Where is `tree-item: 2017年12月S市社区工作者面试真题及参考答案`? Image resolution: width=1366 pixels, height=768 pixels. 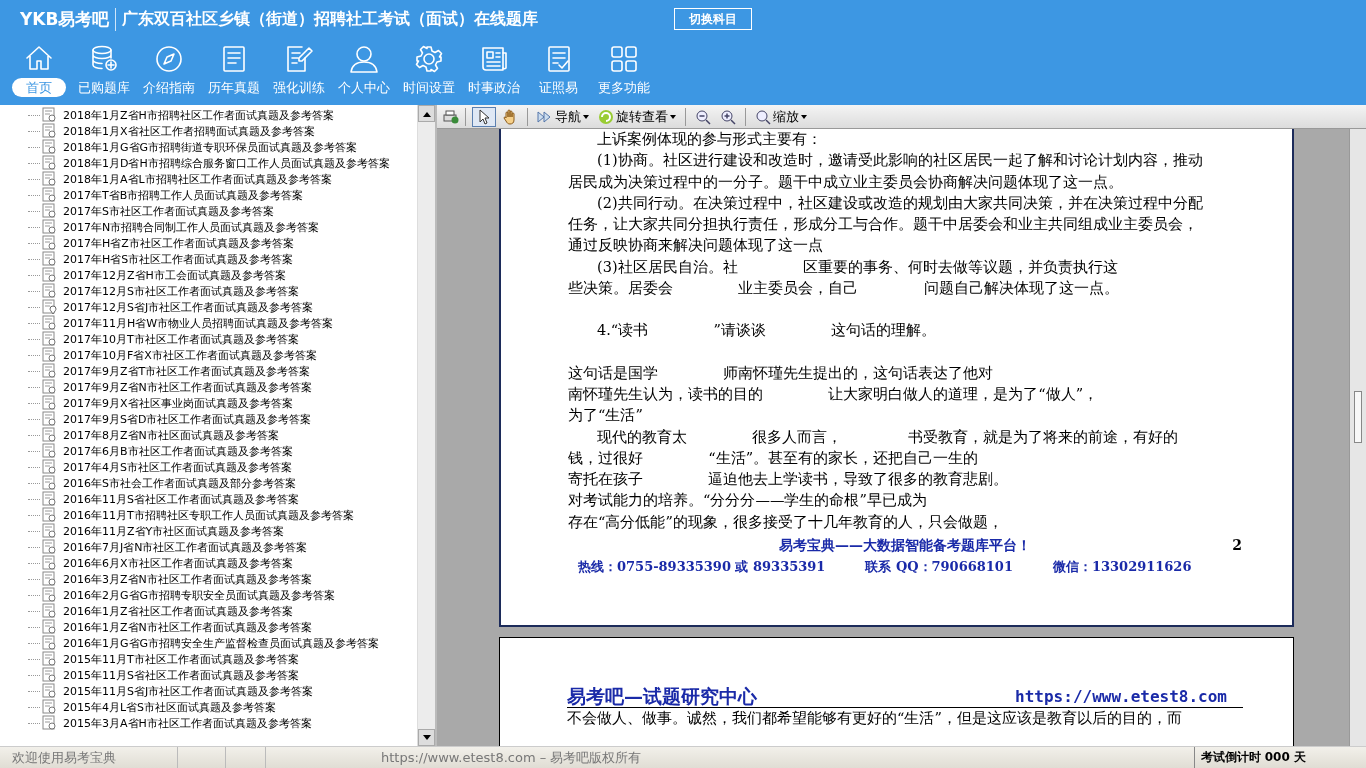 tree-item: 2017年12月S市社区工作者面试真题及参考答案 is located at coordinates (181, 291).